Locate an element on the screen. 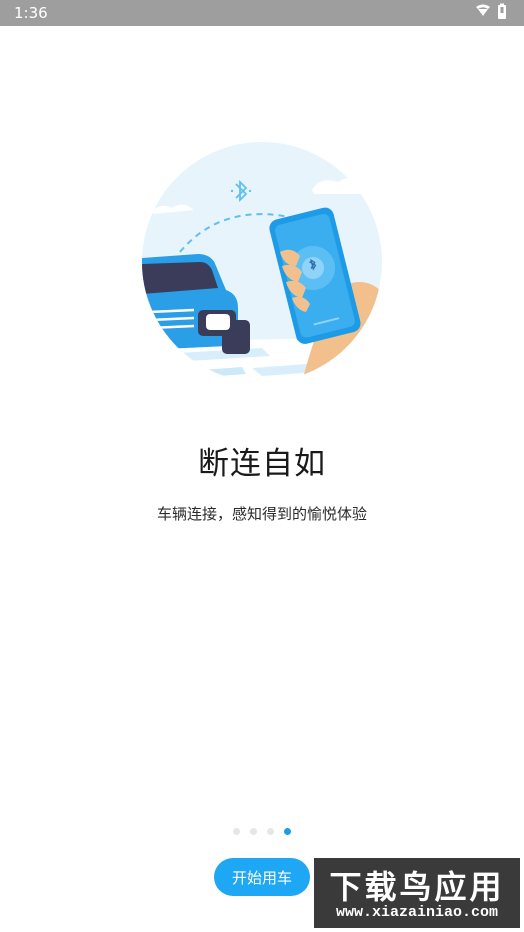  status-bar: 1:36 is located at coordinates (262, 13).